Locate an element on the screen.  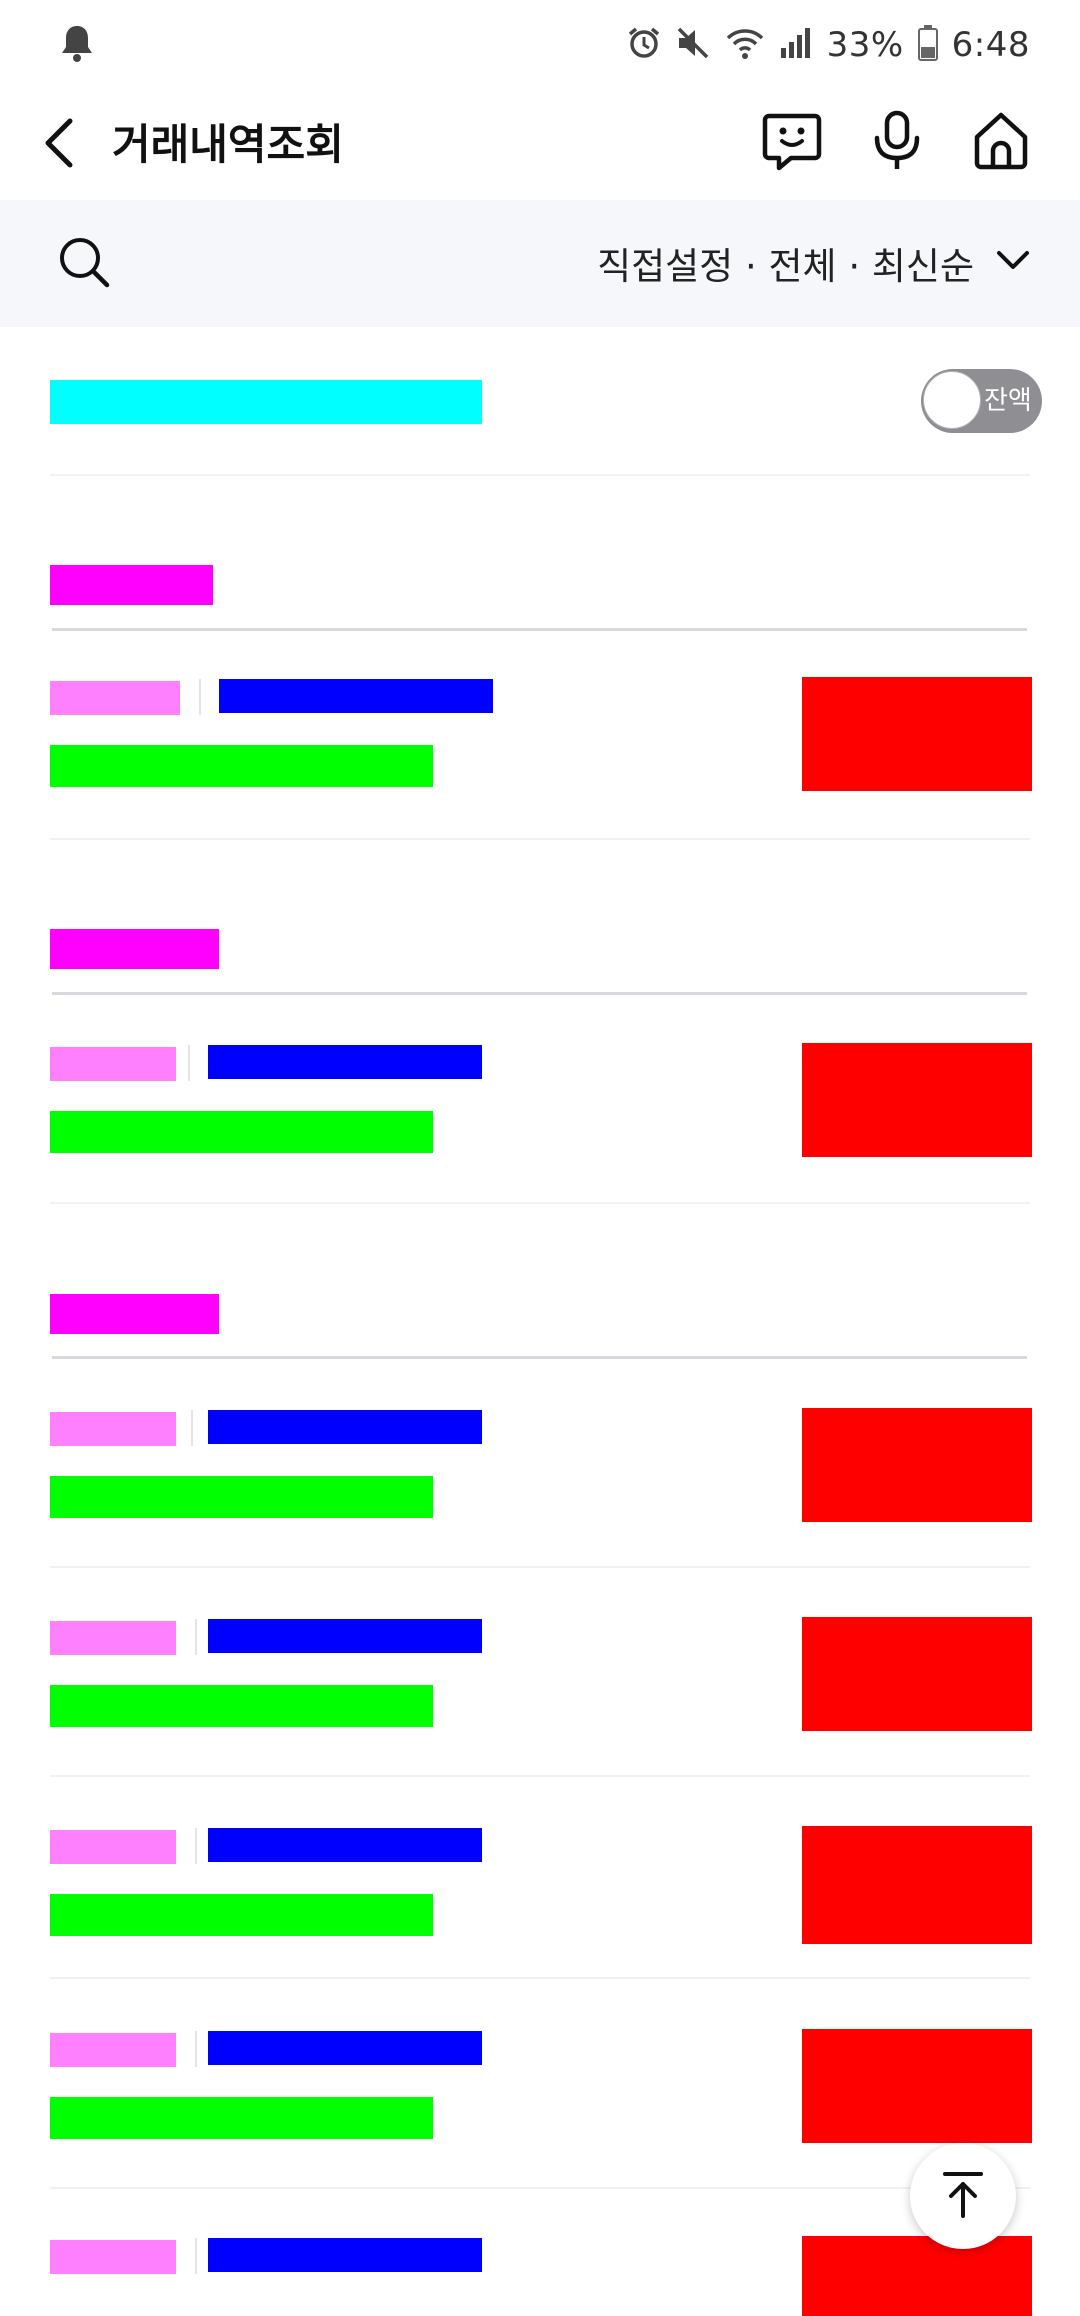
chatbot-icon is located at coordinates (792, 143).